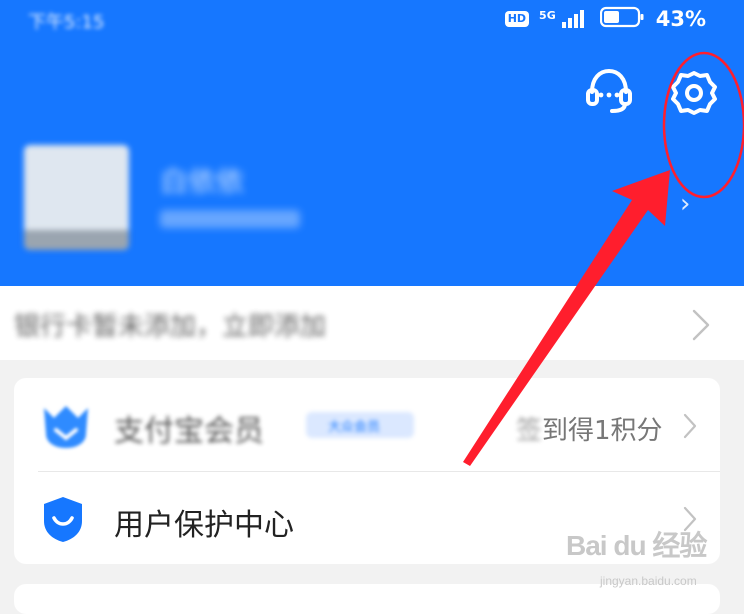 This screenshot has height=614, width=744. What do you see at coordinates (636, 545) in the screenshot?
I see `baidu-watermark: Bai du 经验` at bounding box center [636, 545].